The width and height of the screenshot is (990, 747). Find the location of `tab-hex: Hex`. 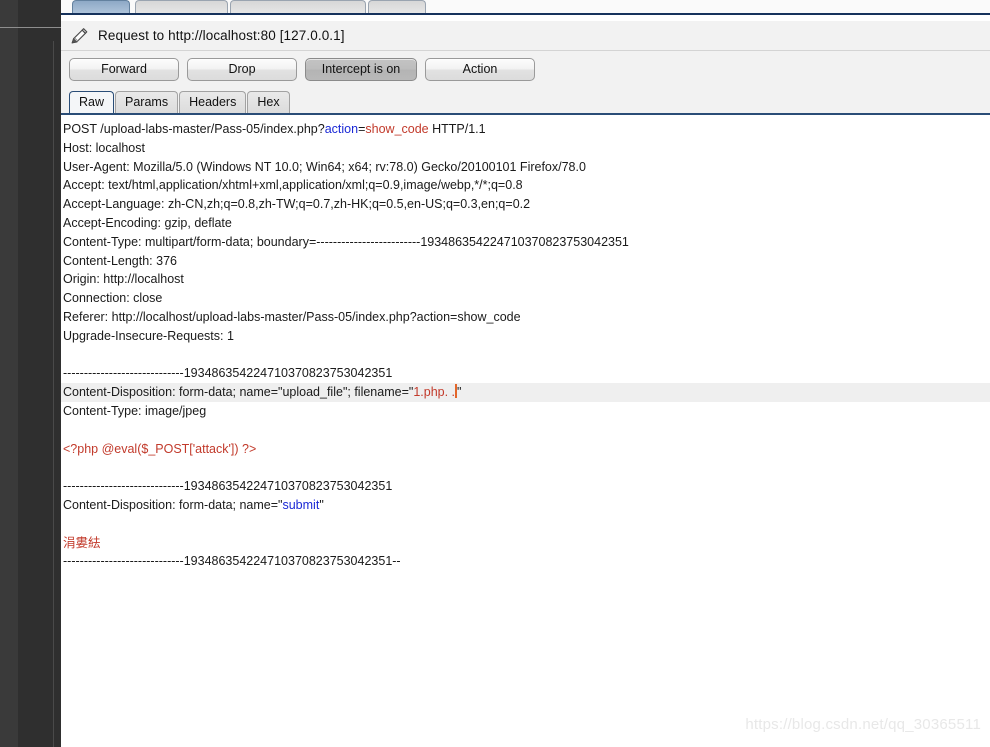

tab-hex: Hex is located at coordinates (268, 102).